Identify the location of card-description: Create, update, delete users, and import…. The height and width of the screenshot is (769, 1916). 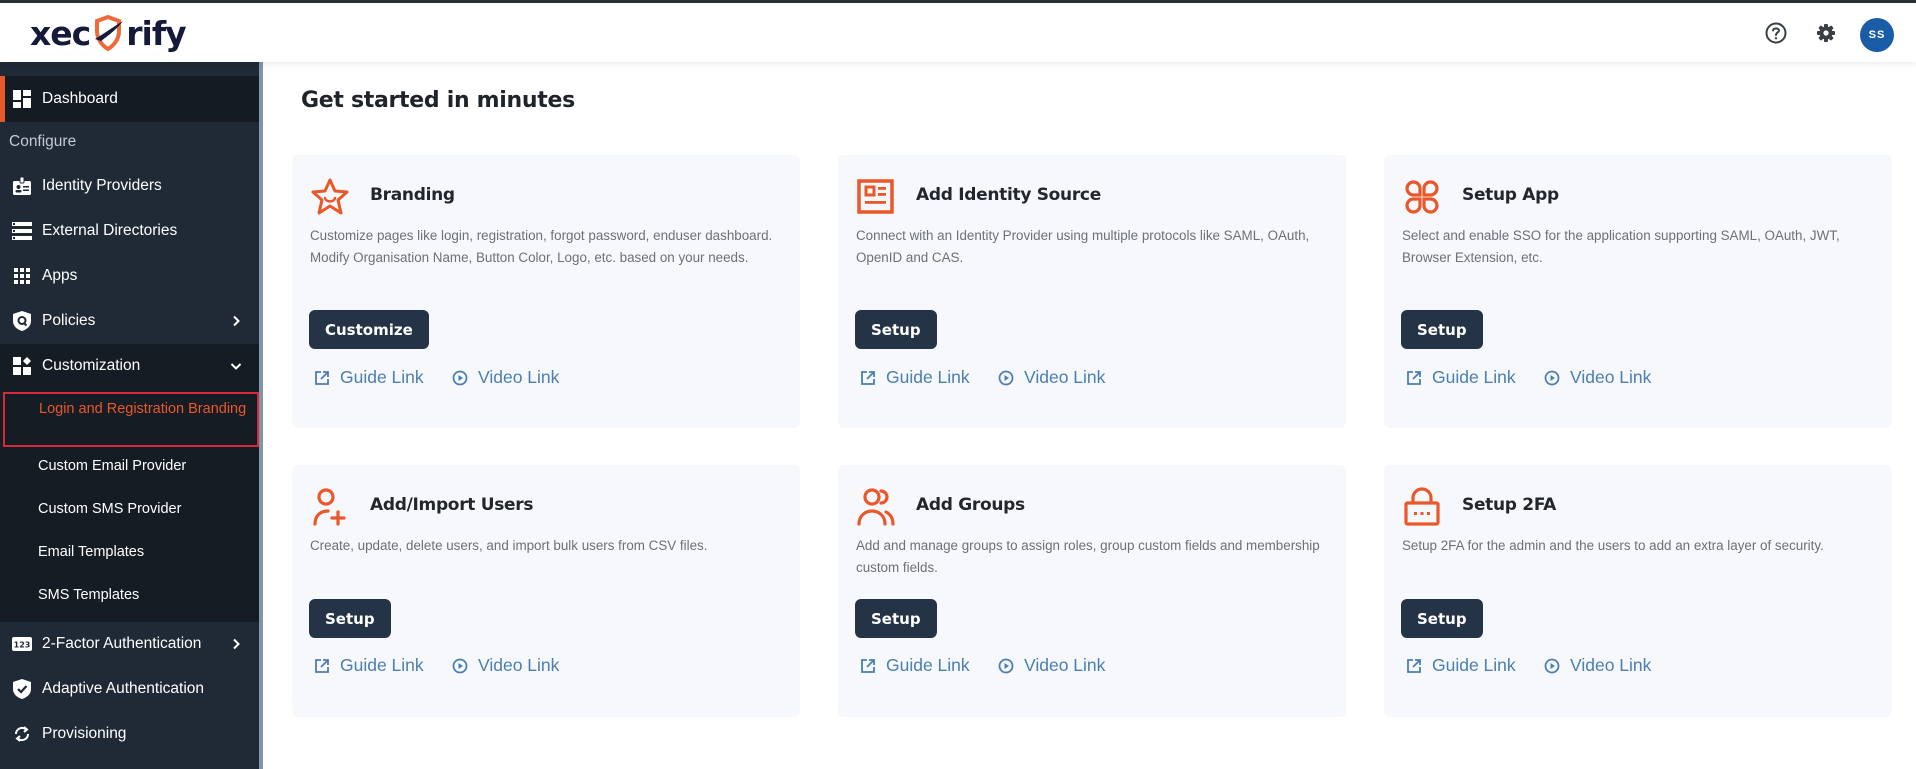
(509, 545).